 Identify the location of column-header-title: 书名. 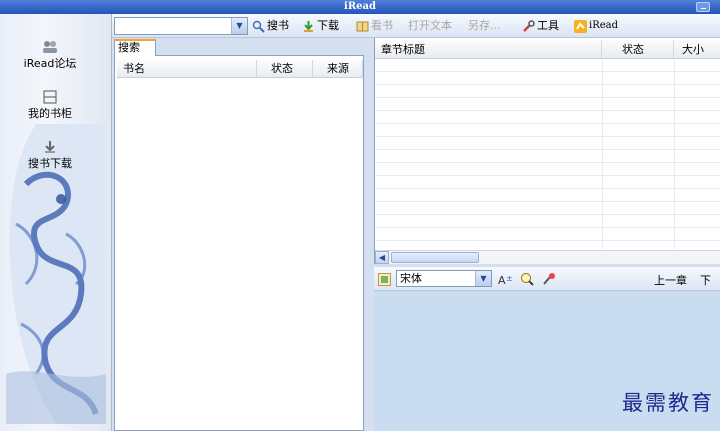
(187, 69).